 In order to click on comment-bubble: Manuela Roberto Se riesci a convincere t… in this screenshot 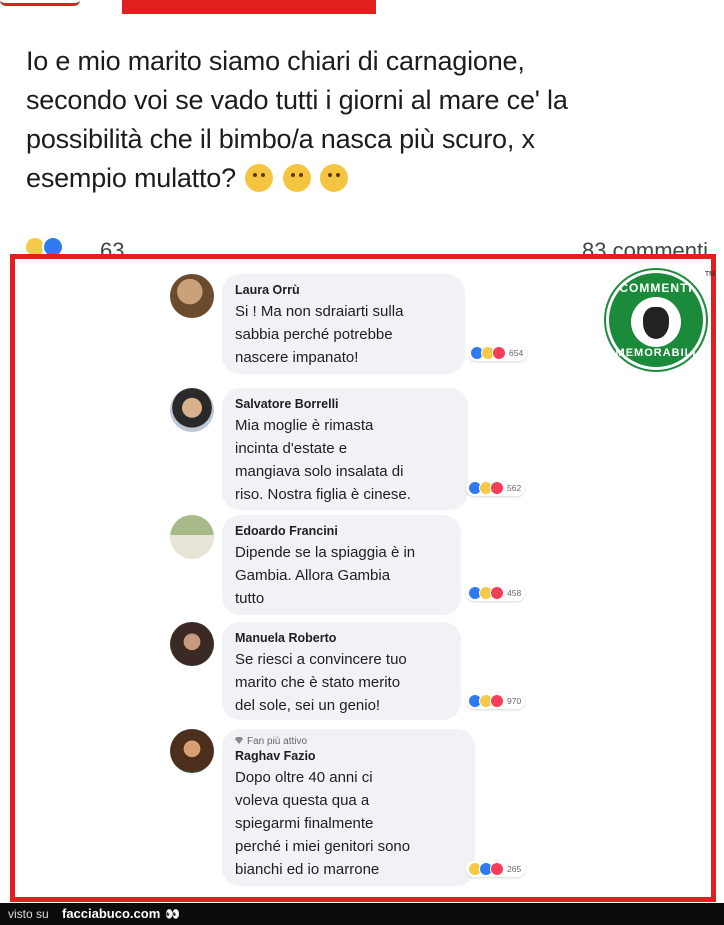, I will do `click(341, 671)`.